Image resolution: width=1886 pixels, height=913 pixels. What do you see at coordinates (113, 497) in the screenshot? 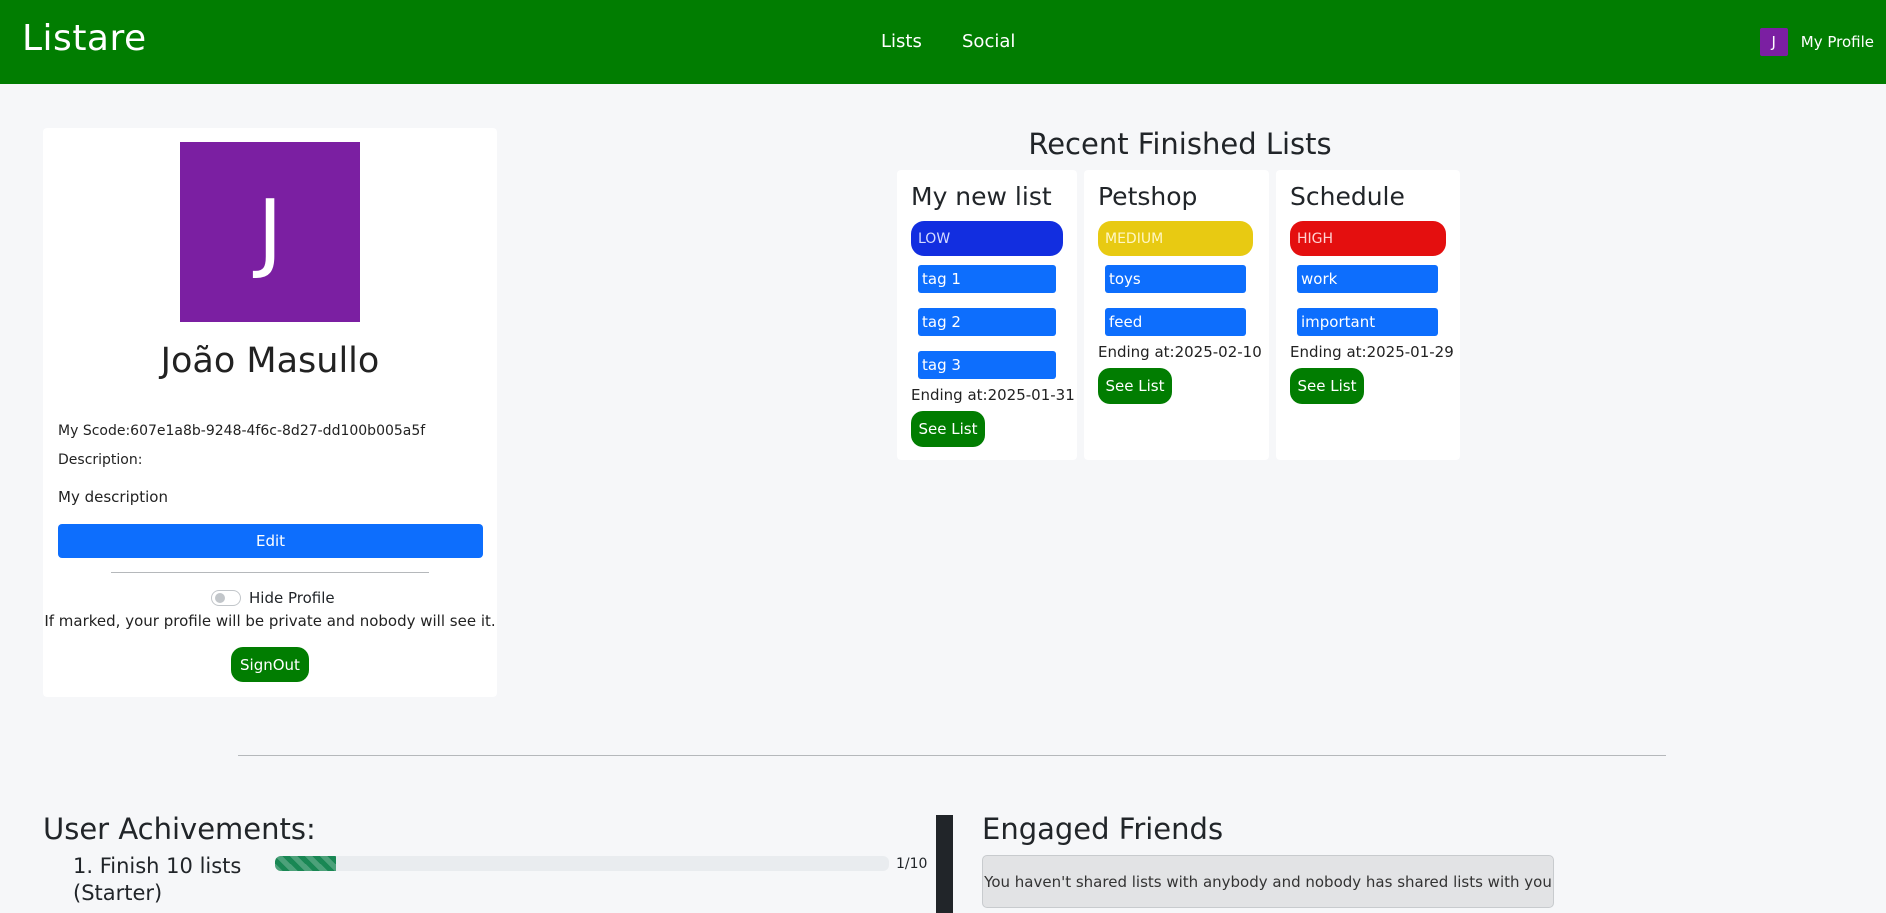
I see `description-text: My description` at bounding box center [113, 497].